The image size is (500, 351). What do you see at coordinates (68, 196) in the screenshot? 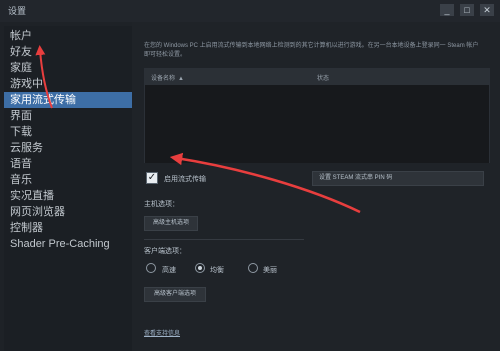
I see `sidebar-item-broadcasting: 实况直播` at bounding box center [68, 196].